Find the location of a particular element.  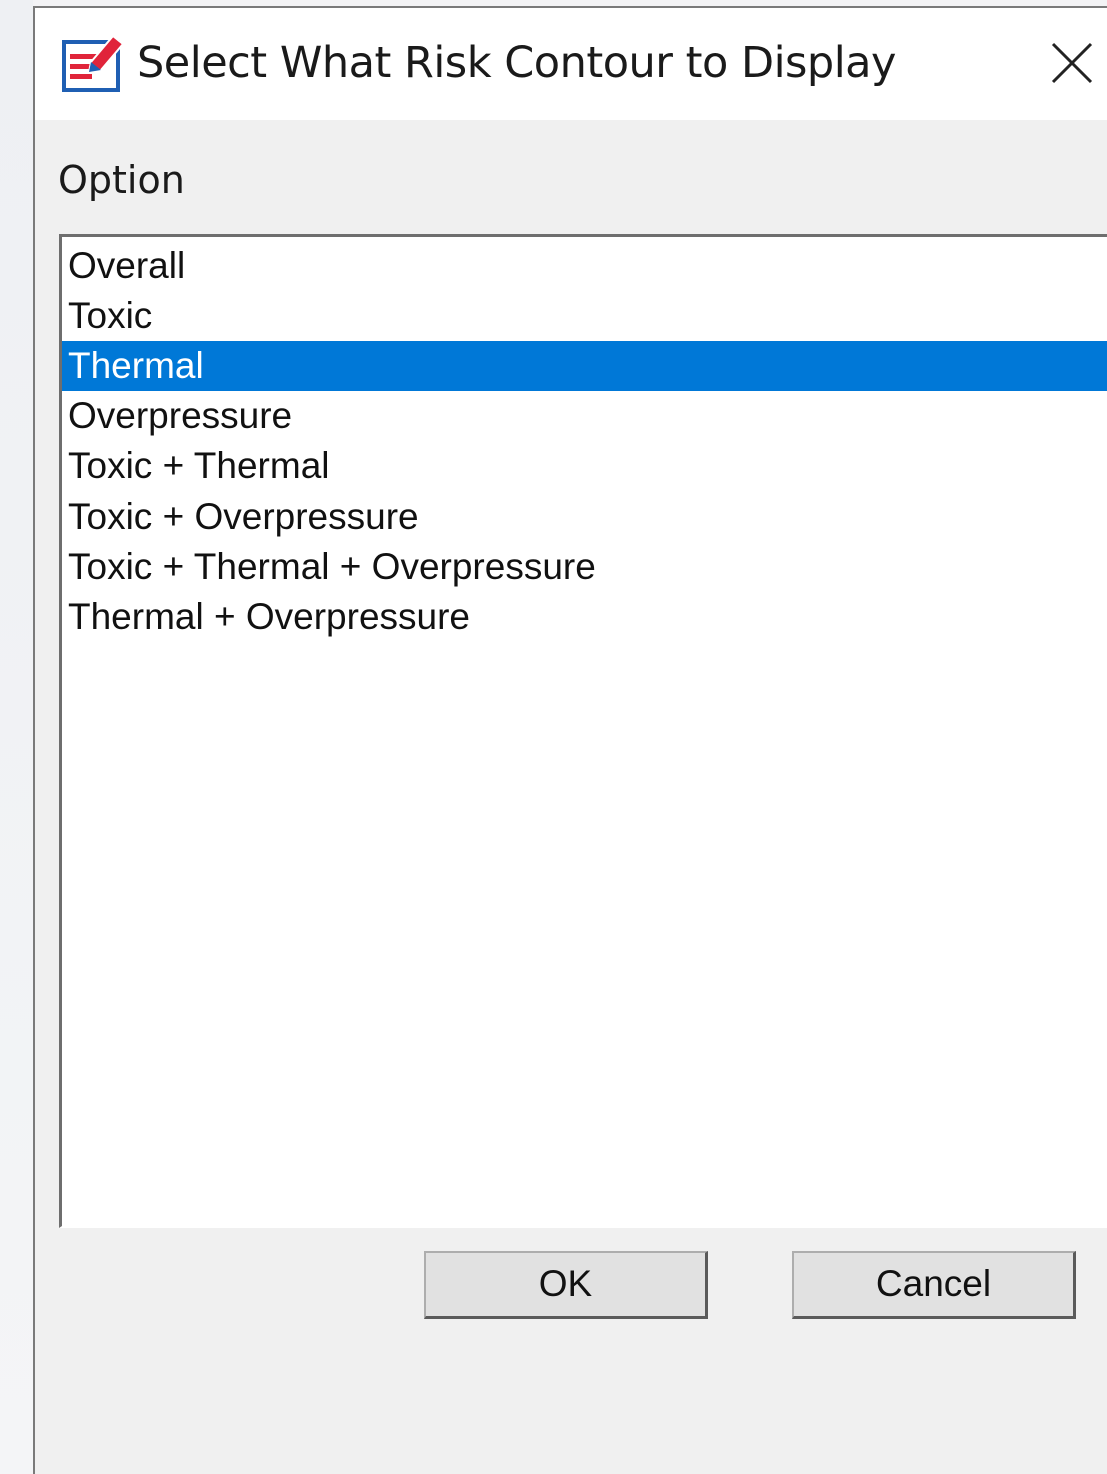

document-edit-icon is located at coordinates (93, 63).